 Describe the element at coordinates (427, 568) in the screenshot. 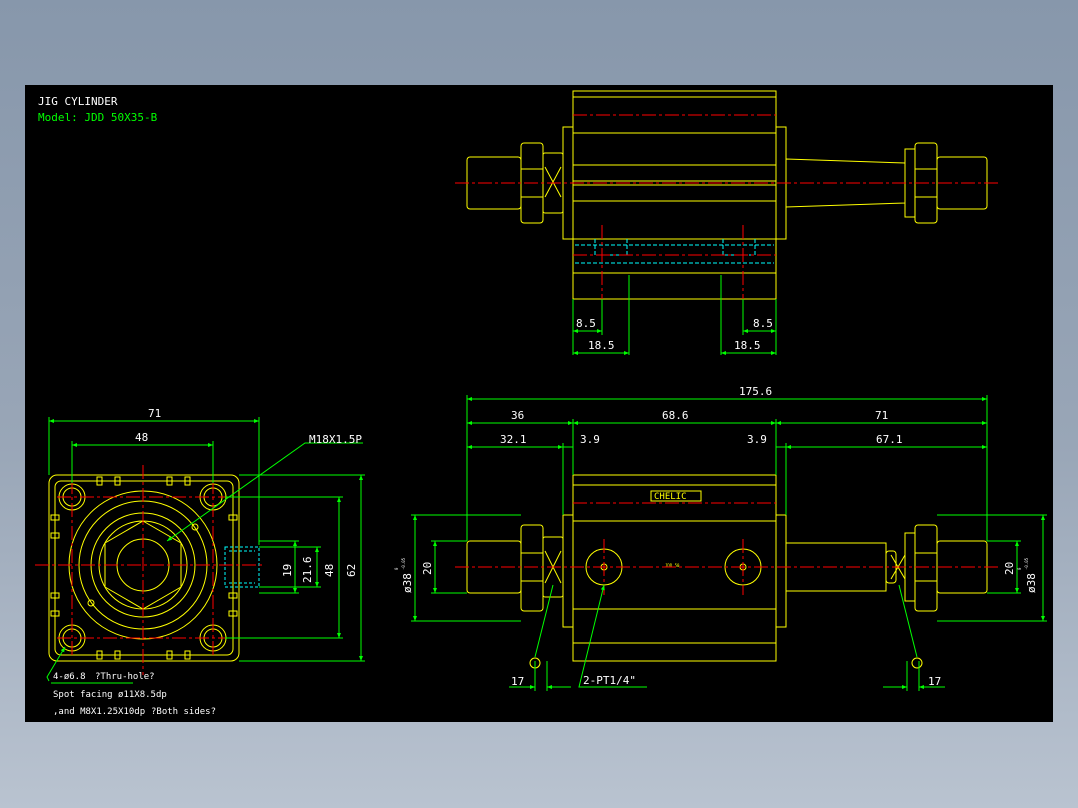

I see `dim-20-left: 20` at that location.